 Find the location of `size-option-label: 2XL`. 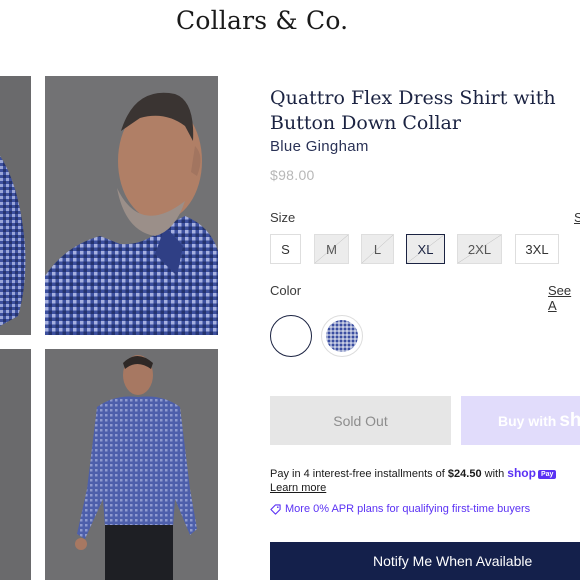

size-option-label: 2XL is located at coordinates (479, 249).